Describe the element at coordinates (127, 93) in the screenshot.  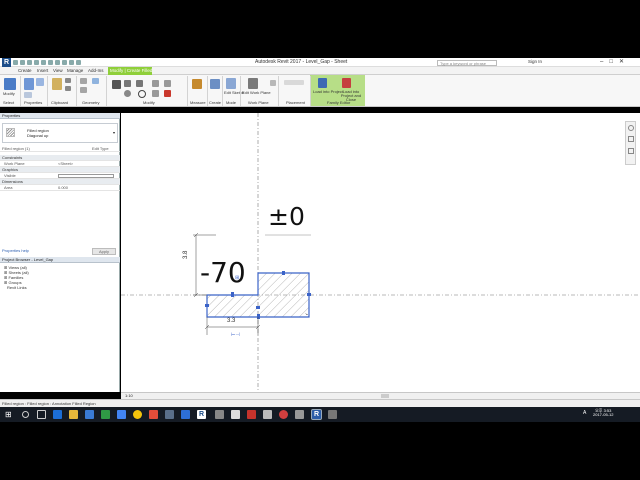
I see `rotate-icon` at that location.